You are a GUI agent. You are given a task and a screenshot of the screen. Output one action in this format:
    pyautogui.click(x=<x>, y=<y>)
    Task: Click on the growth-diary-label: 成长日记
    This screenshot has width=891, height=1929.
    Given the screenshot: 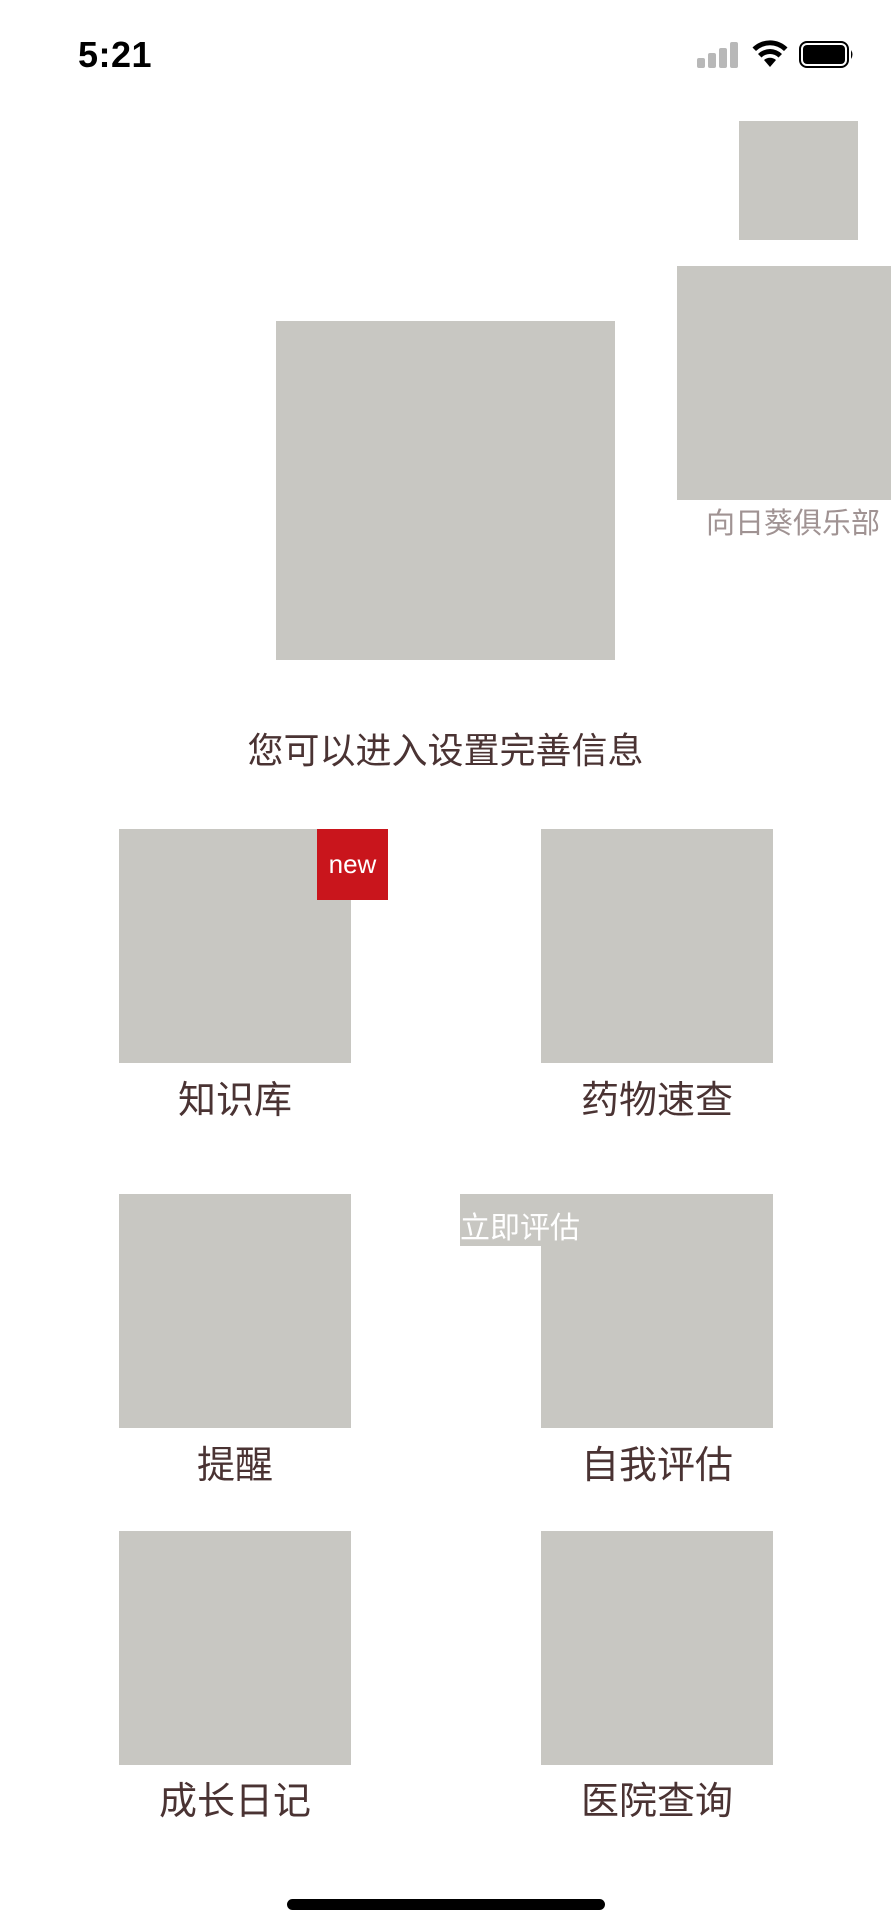 What is the action you would take?
    pyautogui.click(x=235, y=1797)
    